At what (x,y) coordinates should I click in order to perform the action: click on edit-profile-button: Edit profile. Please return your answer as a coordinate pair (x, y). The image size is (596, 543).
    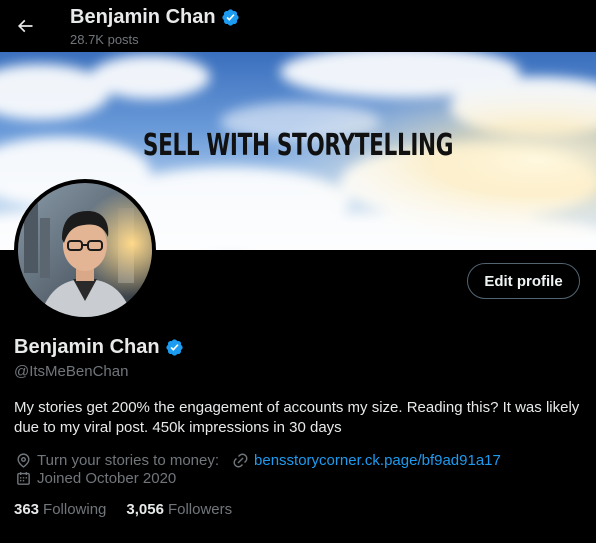
    Looking at the image, I should click on (523, 281).